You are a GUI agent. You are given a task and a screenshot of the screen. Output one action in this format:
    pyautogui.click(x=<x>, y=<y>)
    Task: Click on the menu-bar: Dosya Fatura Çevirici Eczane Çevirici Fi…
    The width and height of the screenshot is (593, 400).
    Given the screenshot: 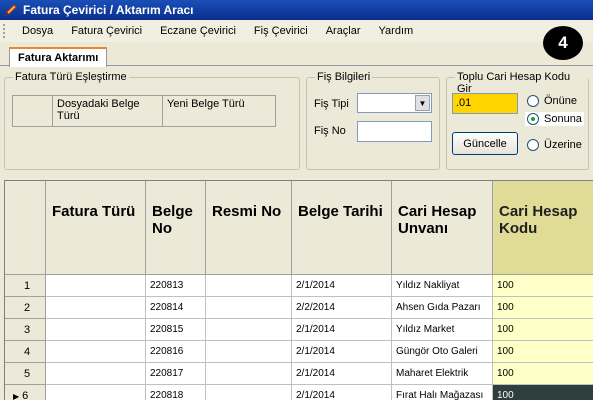 What is the action you would take?
    pyautogui.click(x=296, y=31)
    